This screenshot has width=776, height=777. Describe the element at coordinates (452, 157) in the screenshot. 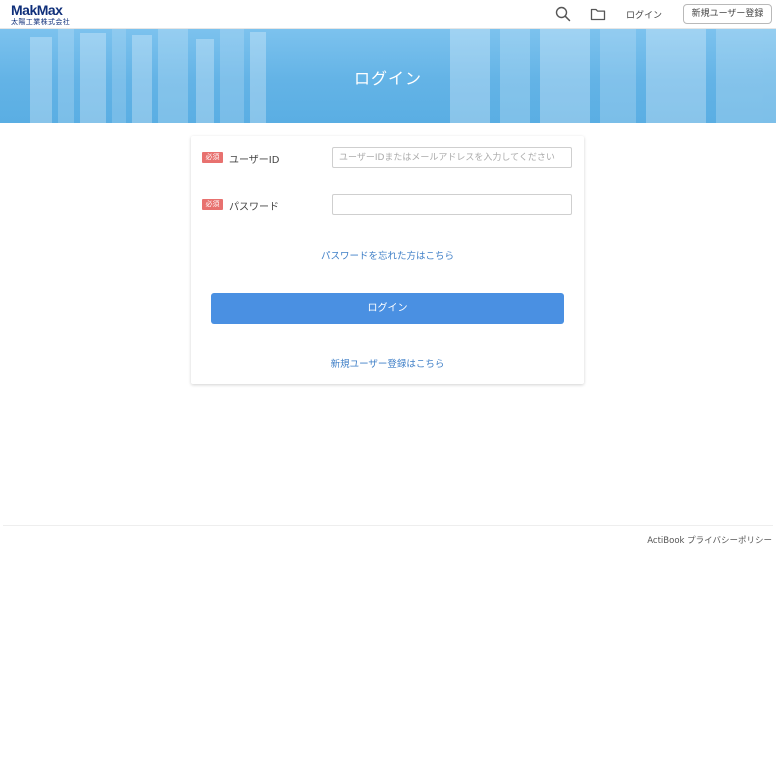

I see `userid-input` at that location.